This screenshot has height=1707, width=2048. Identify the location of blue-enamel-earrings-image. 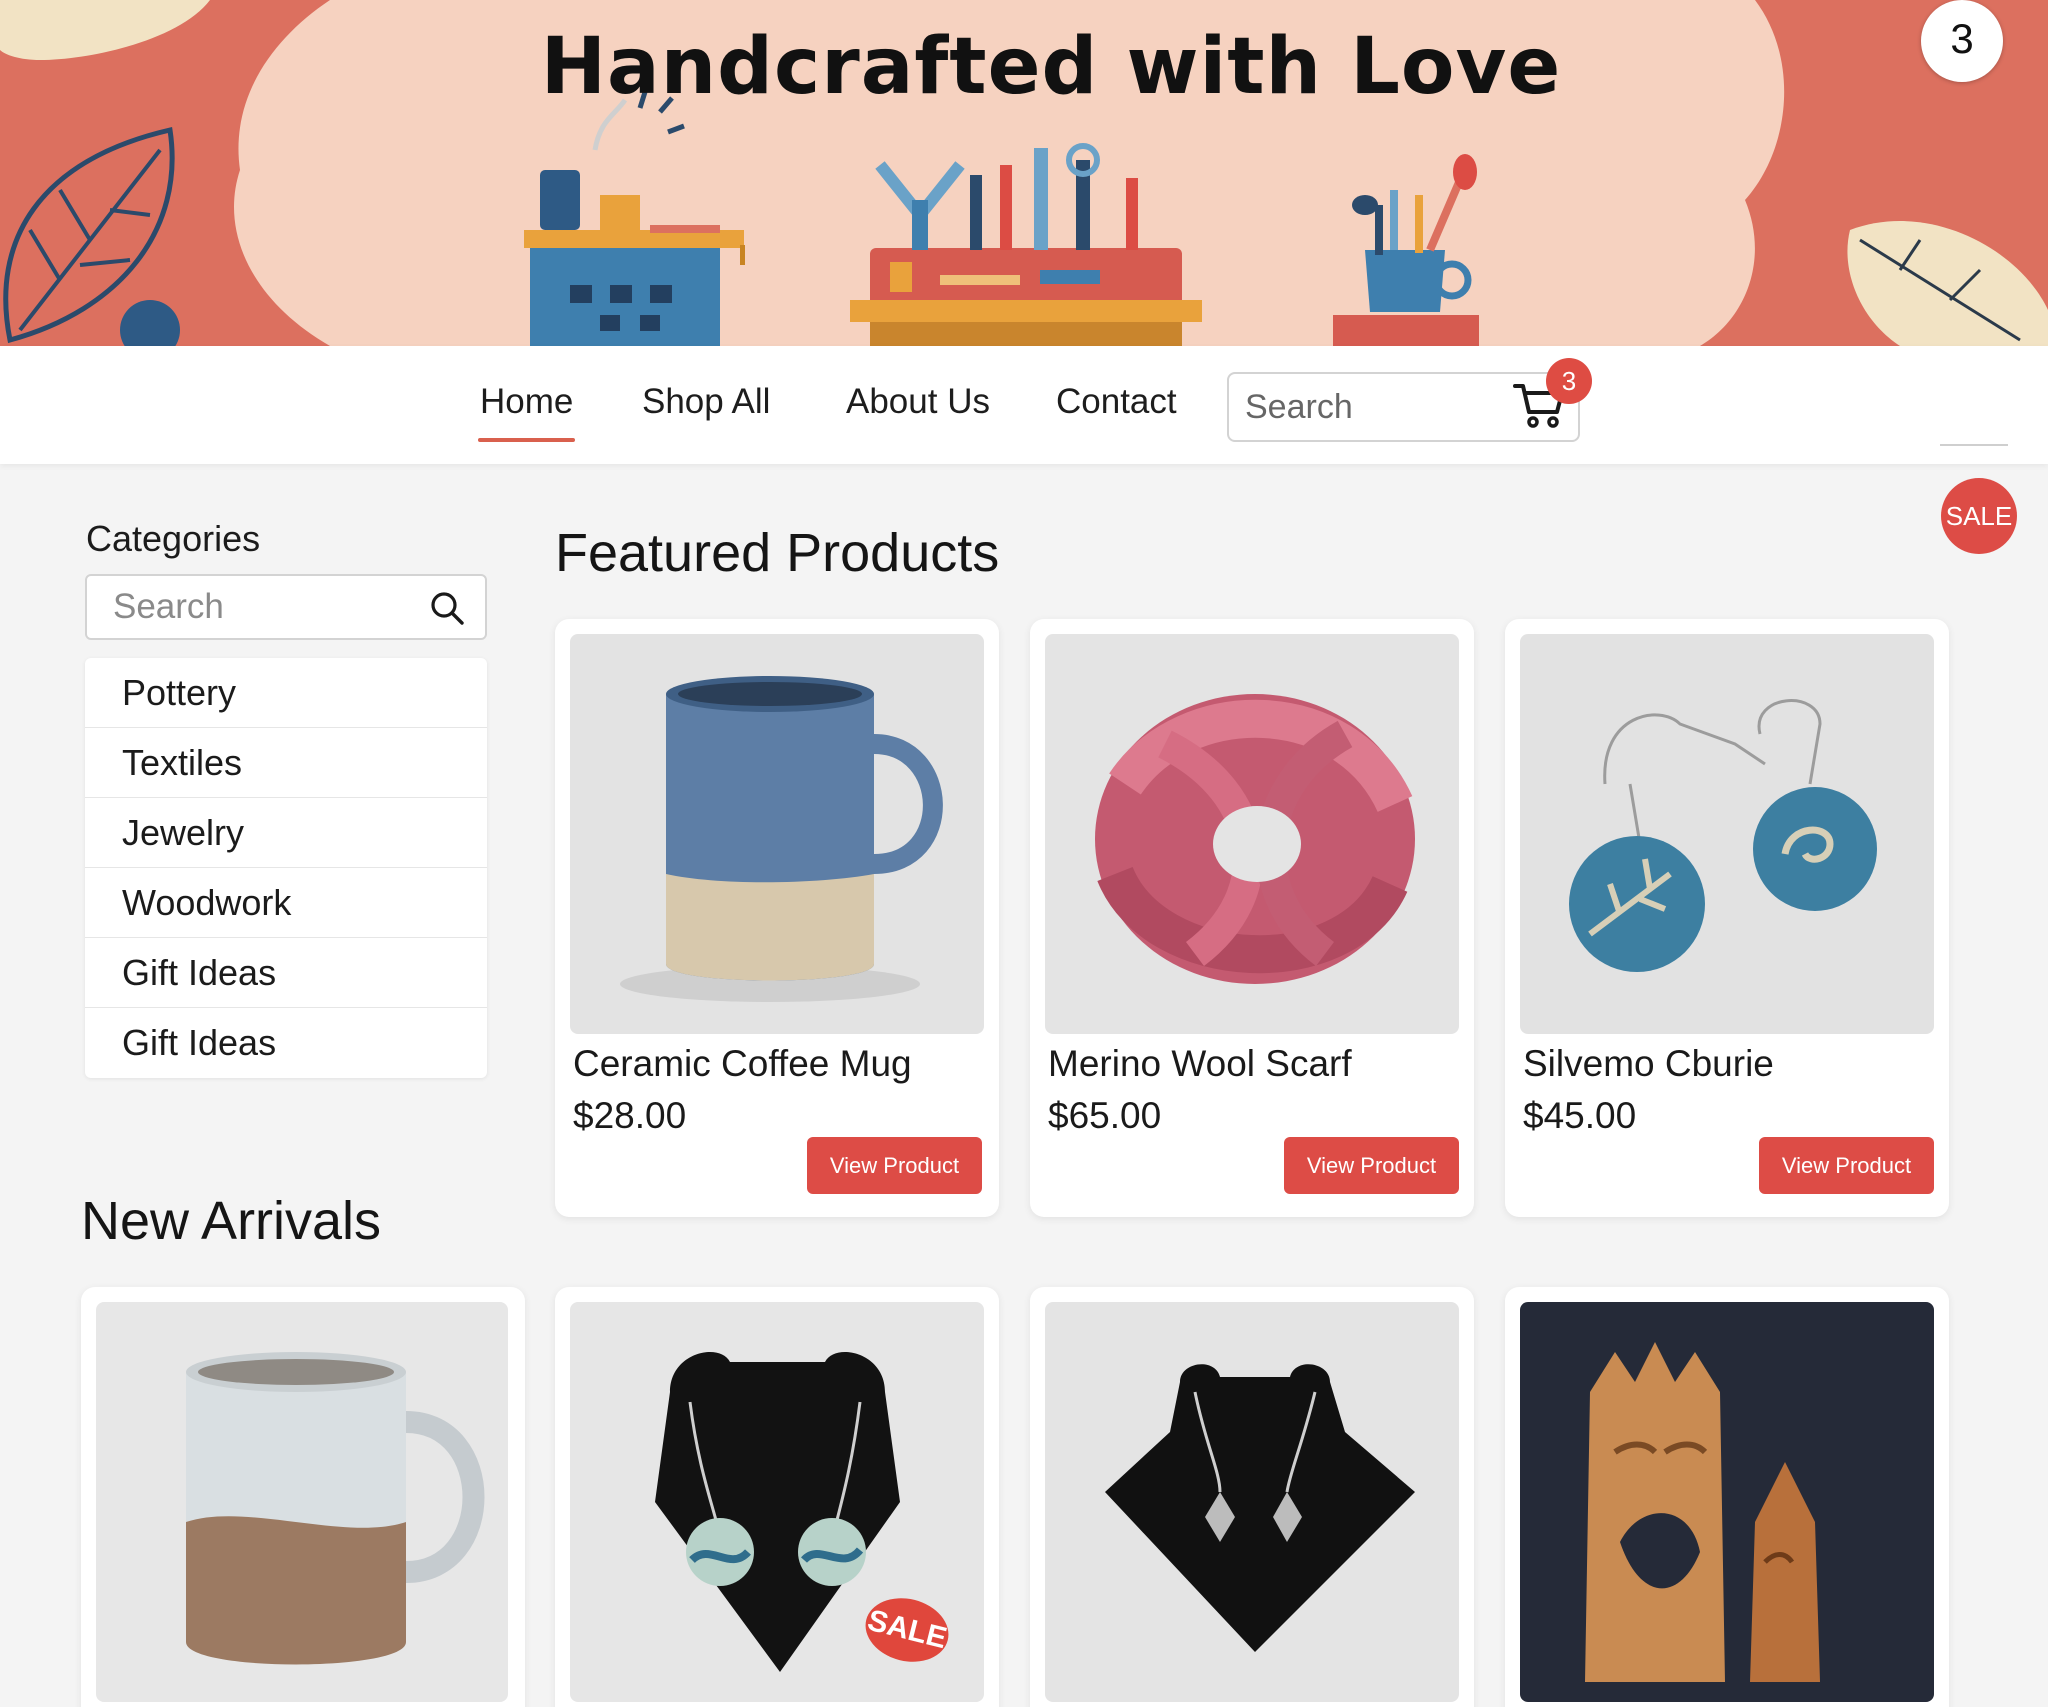
(1727, 834).